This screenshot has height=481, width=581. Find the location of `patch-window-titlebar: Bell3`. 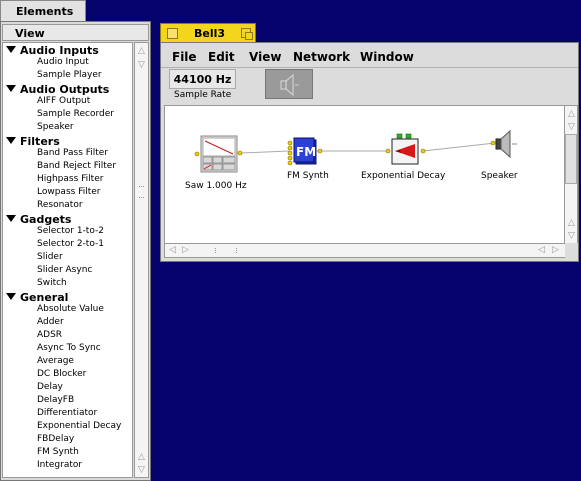

patch-window-titlebar: Bell3 is located at coordinates (208, 33).